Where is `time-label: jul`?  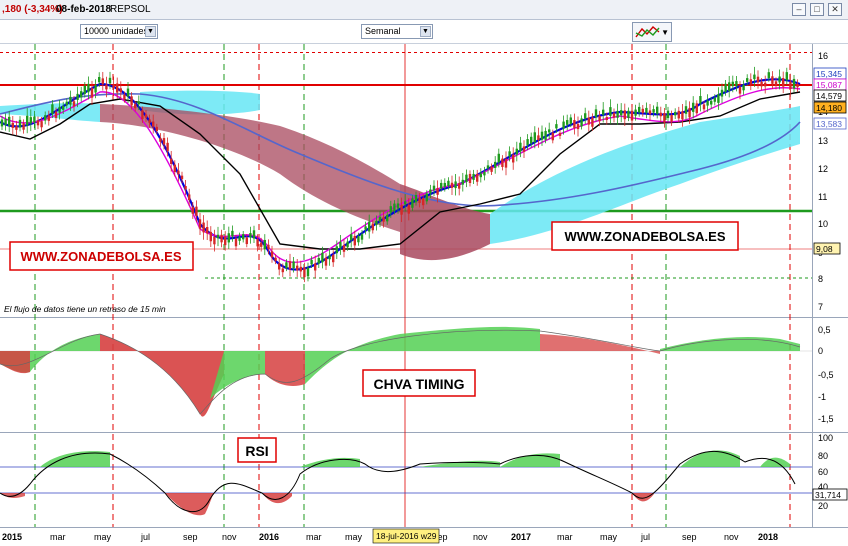 time-label: jul is located at coordinates (145, 537).